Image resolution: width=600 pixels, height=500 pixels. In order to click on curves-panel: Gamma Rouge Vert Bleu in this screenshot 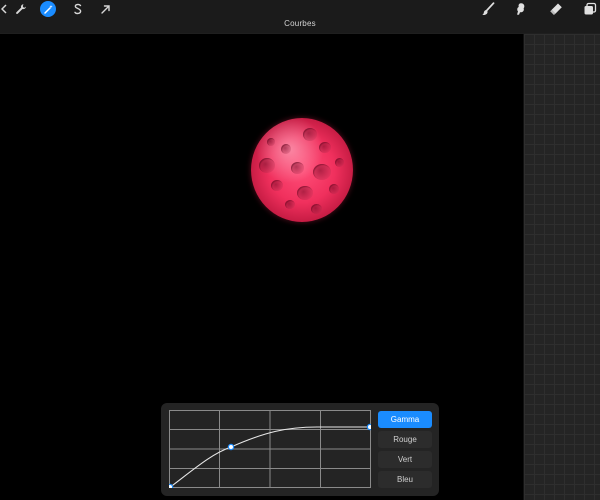, I will do `click(300, 449)`.